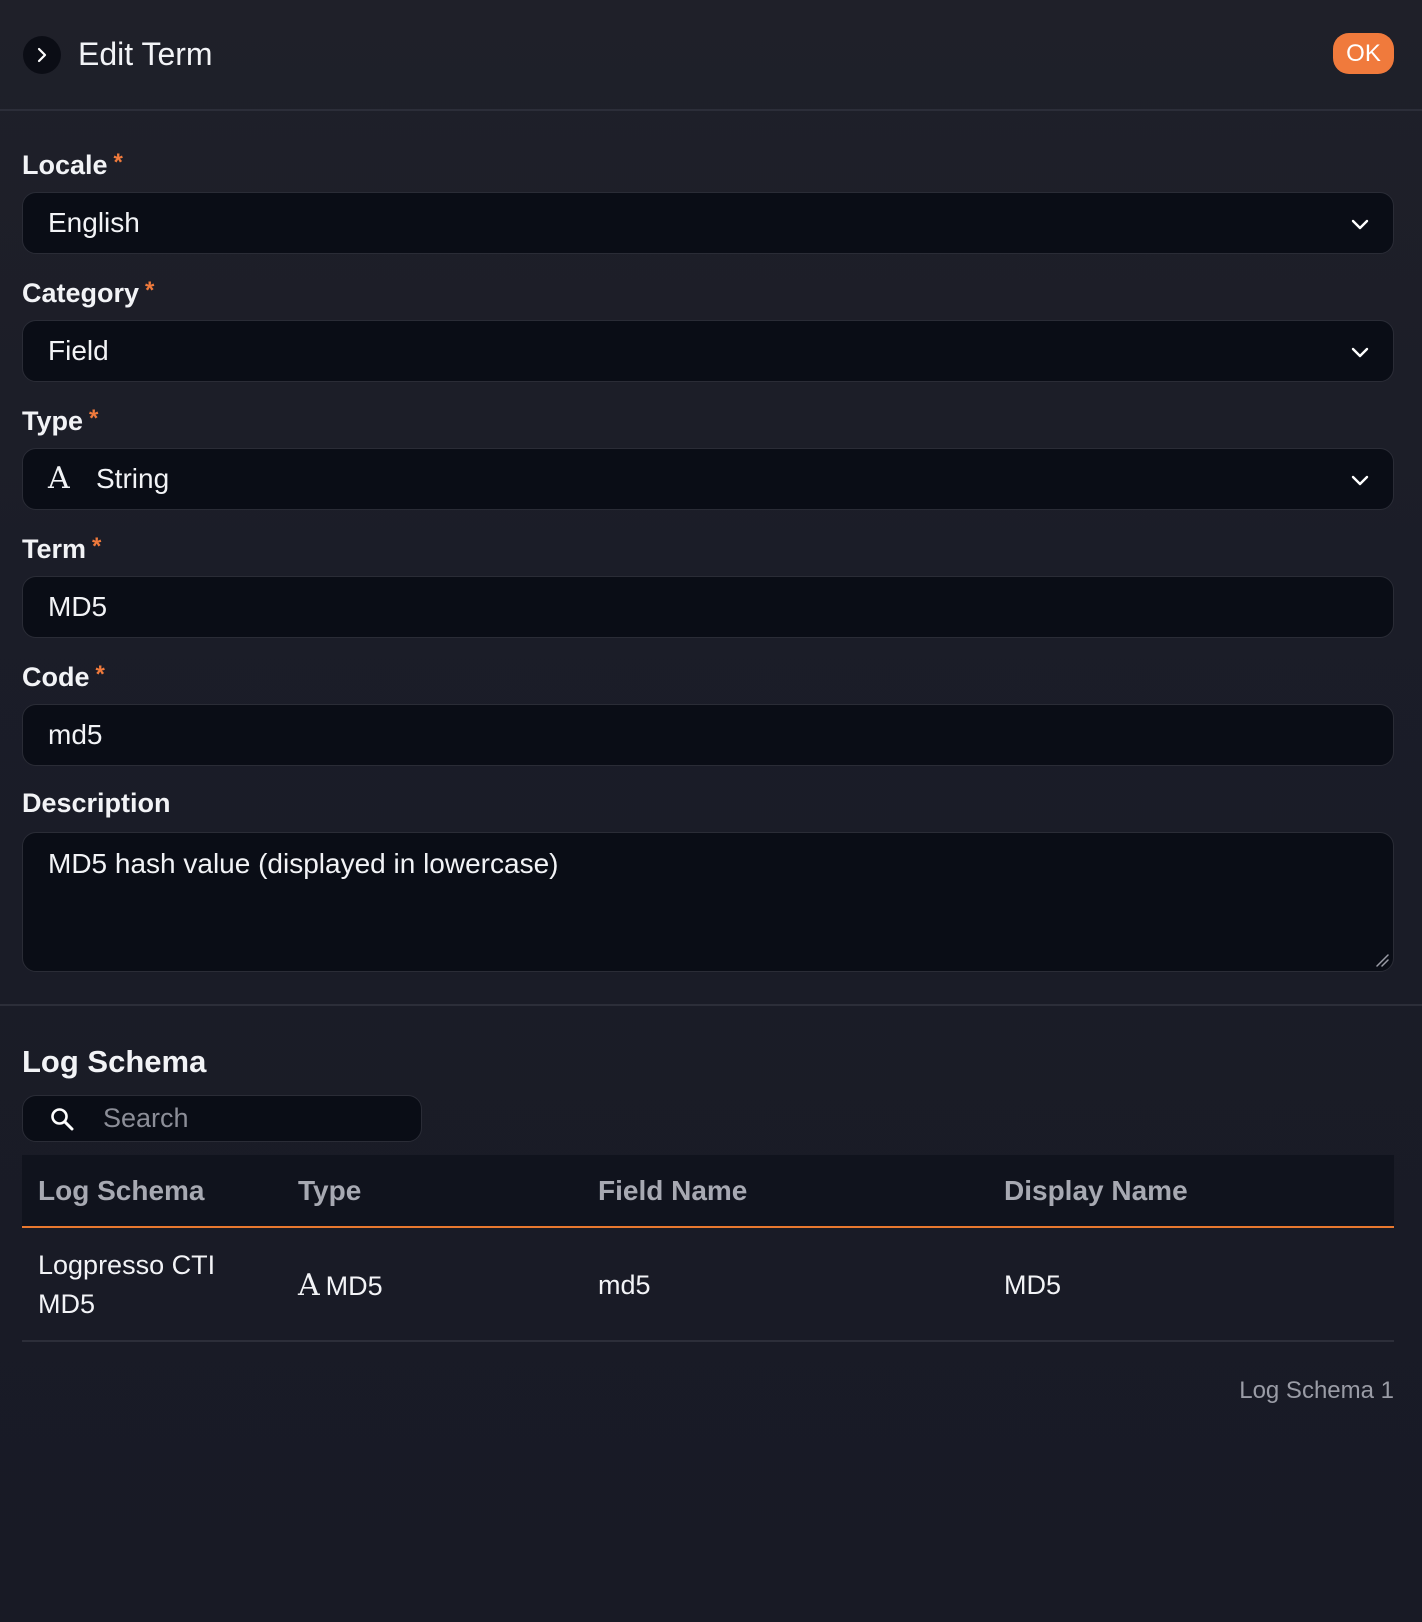  I want to click on collapse-panel-button, so click(42, 55).